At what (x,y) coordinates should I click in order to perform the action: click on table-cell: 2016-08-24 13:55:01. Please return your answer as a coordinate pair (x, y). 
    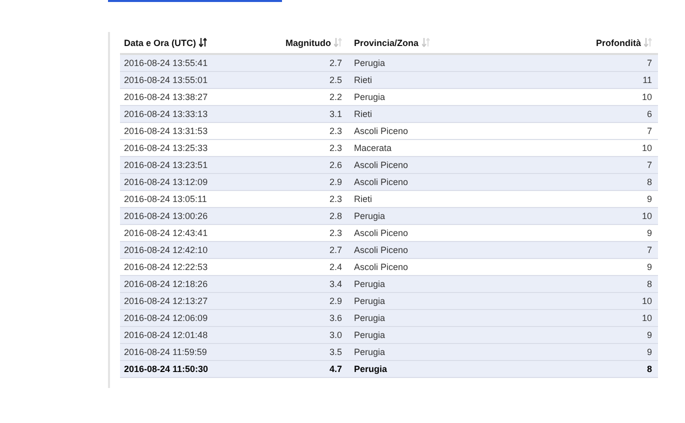
    Looking at the image, I should click on (190, 80).